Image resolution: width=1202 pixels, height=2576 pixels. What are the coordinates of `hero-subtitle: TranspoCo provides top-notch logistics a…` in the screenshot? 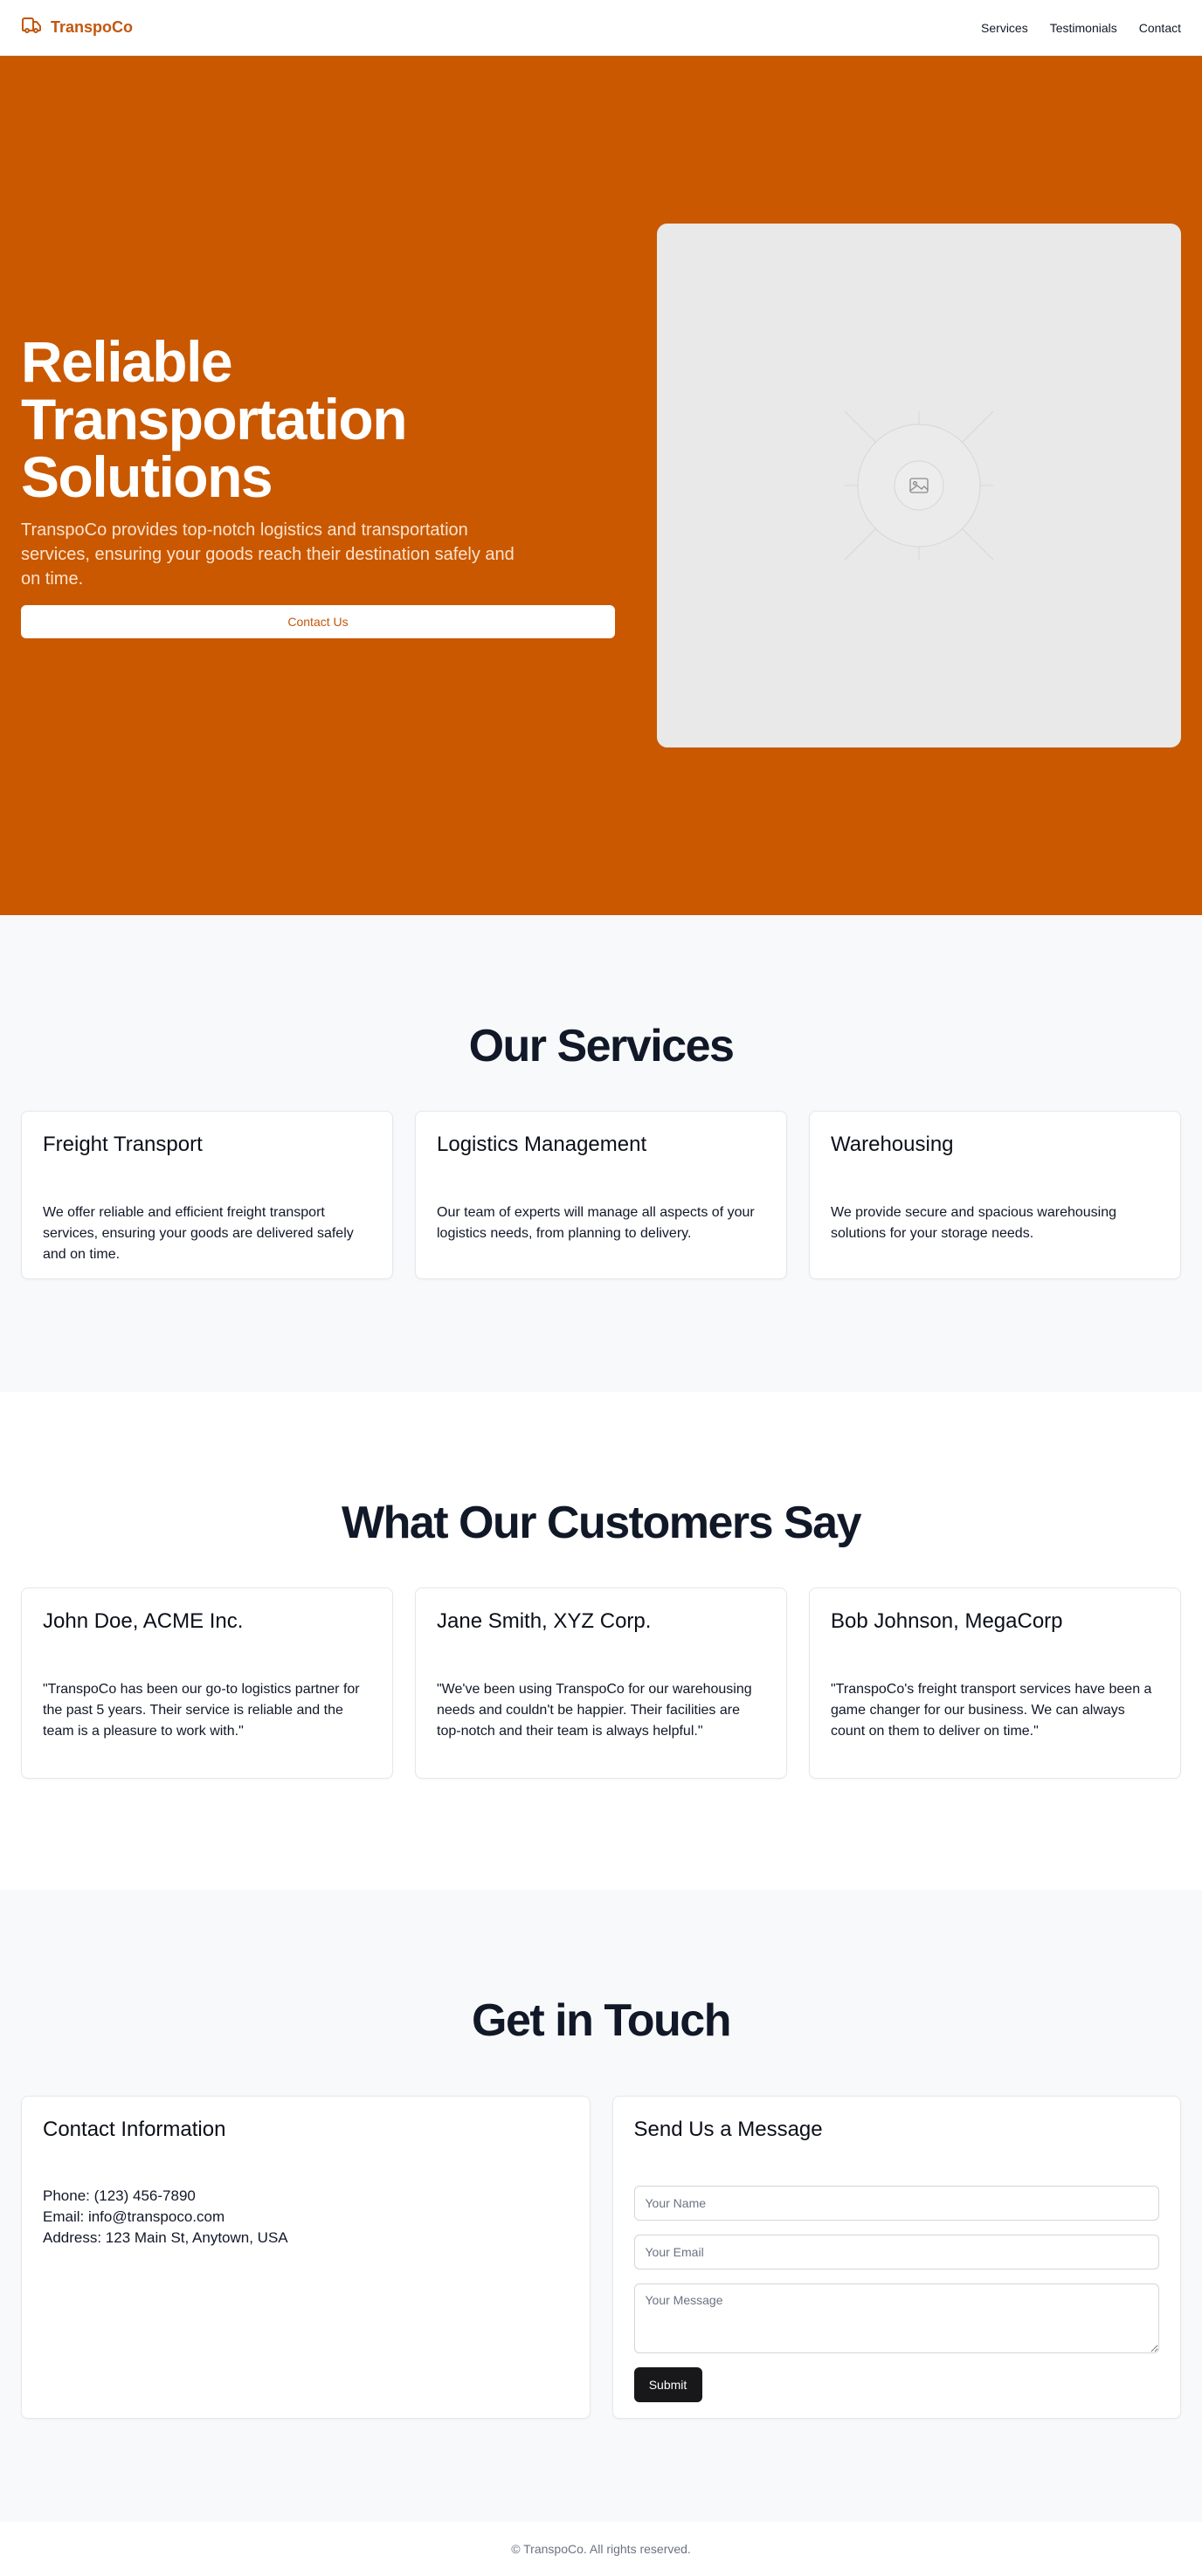 It's located at (268, 554).